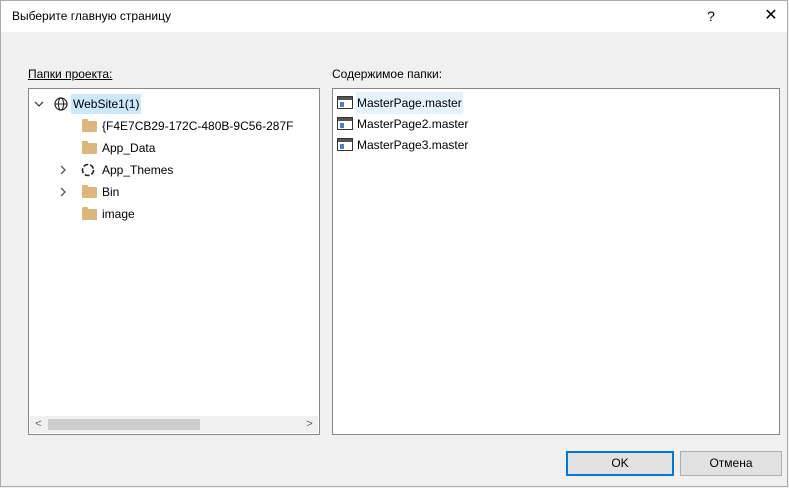  I want to click on scroll-left-icon: <, so click(38, 424).